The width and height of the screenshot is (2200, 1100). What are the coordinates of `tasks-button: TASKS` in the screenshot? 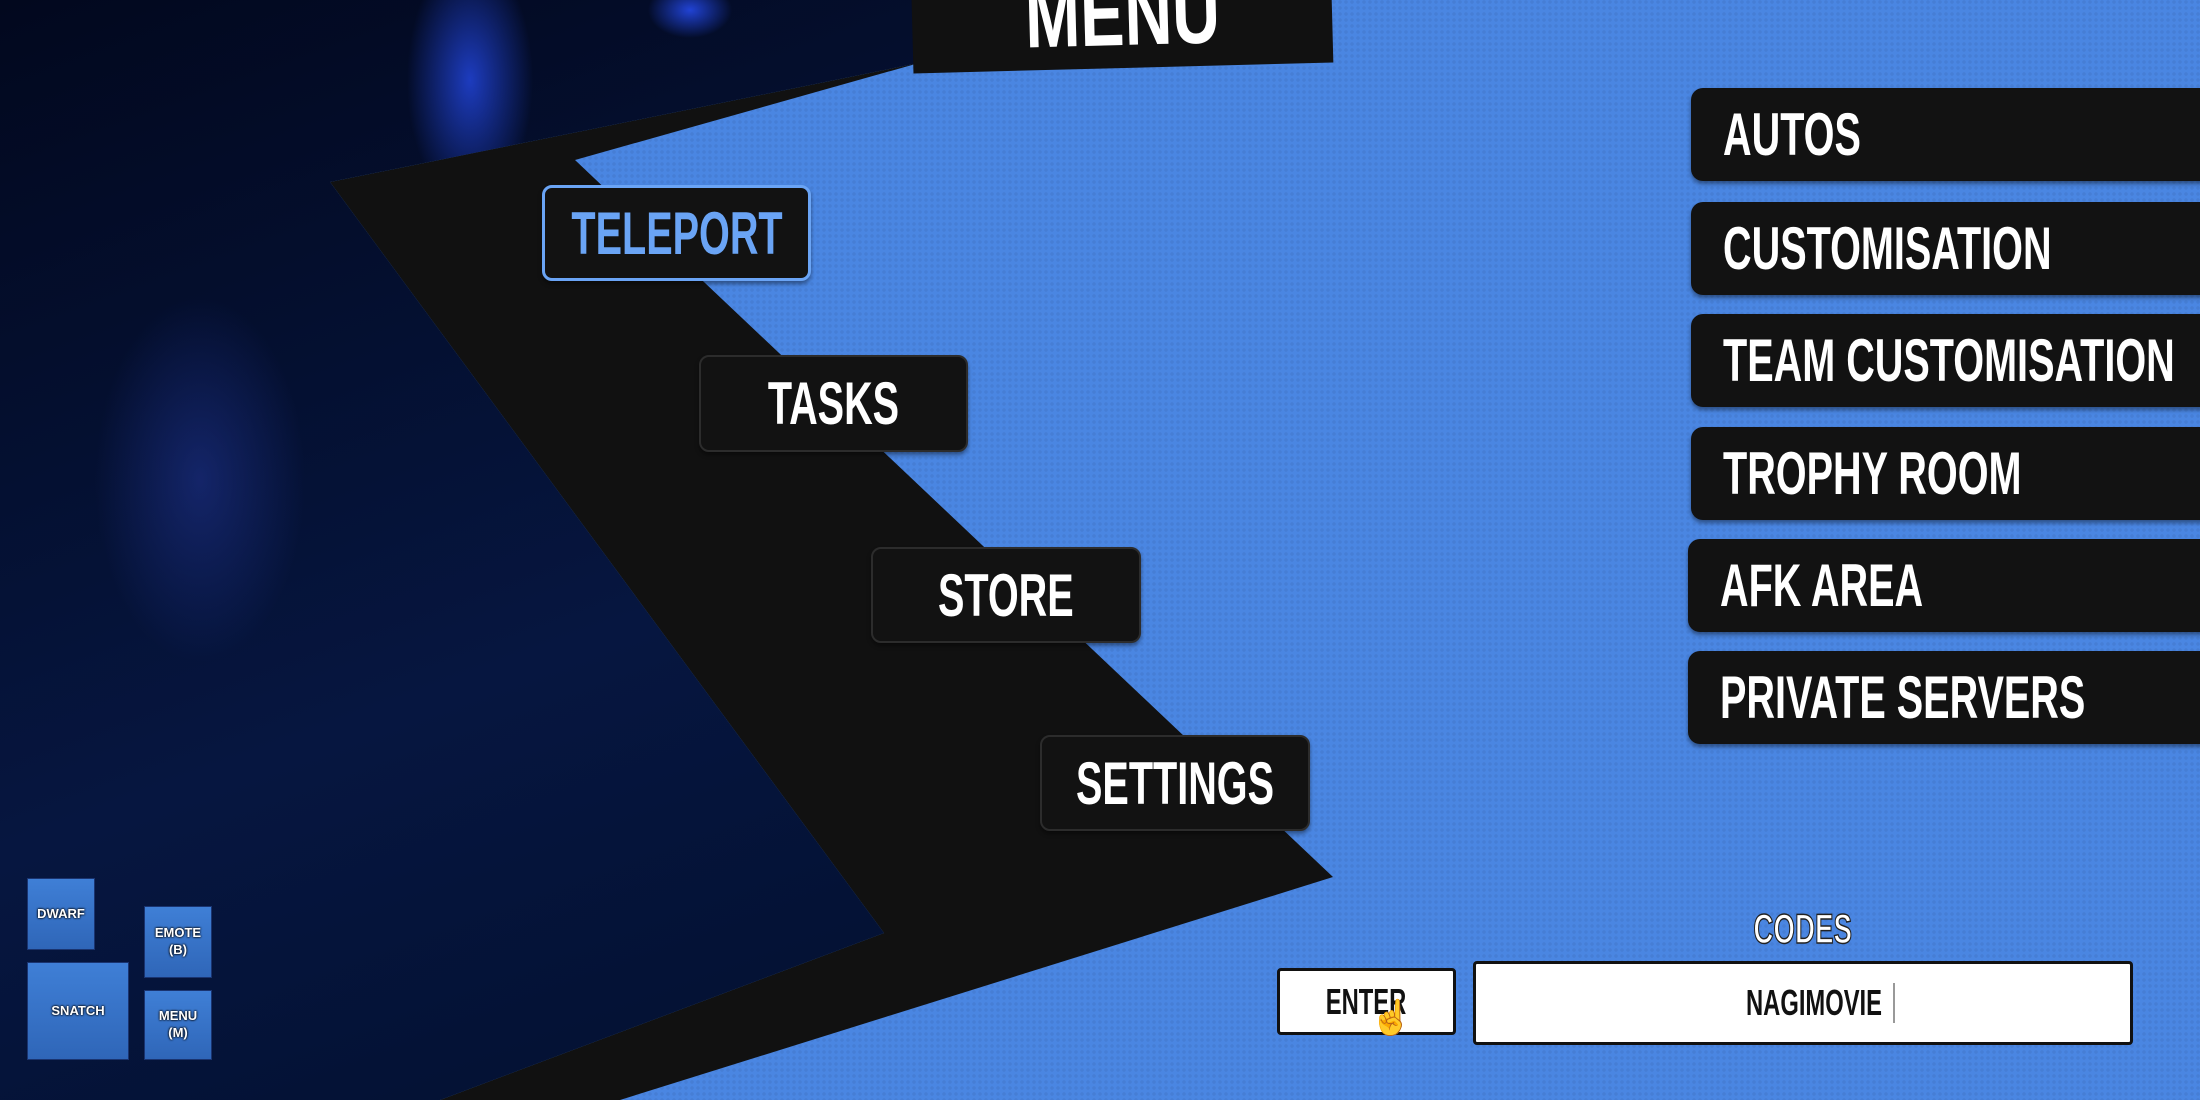 It's located at (833, 403).